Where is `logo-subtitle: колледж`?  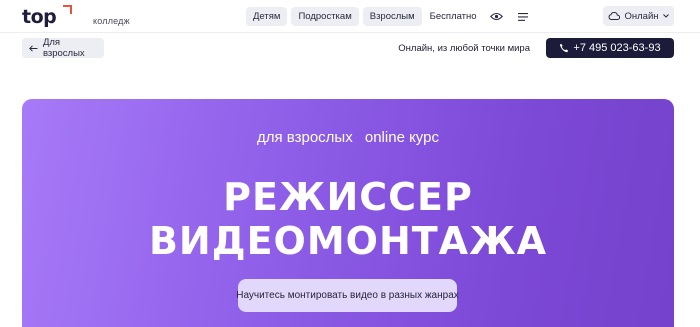
logo-subtitle: колледж is located at coordinates (111, 21).